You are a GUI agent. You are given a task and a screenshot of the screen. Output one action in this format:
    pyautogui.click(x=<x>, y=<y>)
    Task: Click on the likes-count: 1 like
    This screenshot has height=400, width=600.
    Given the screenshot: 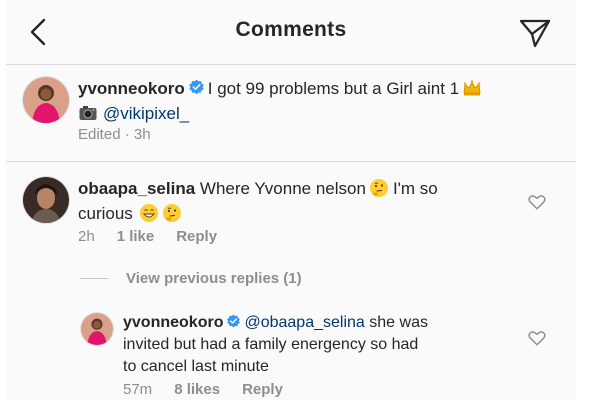 What is the action you would take?
    pyautogui.click(x=136, y=236)
    